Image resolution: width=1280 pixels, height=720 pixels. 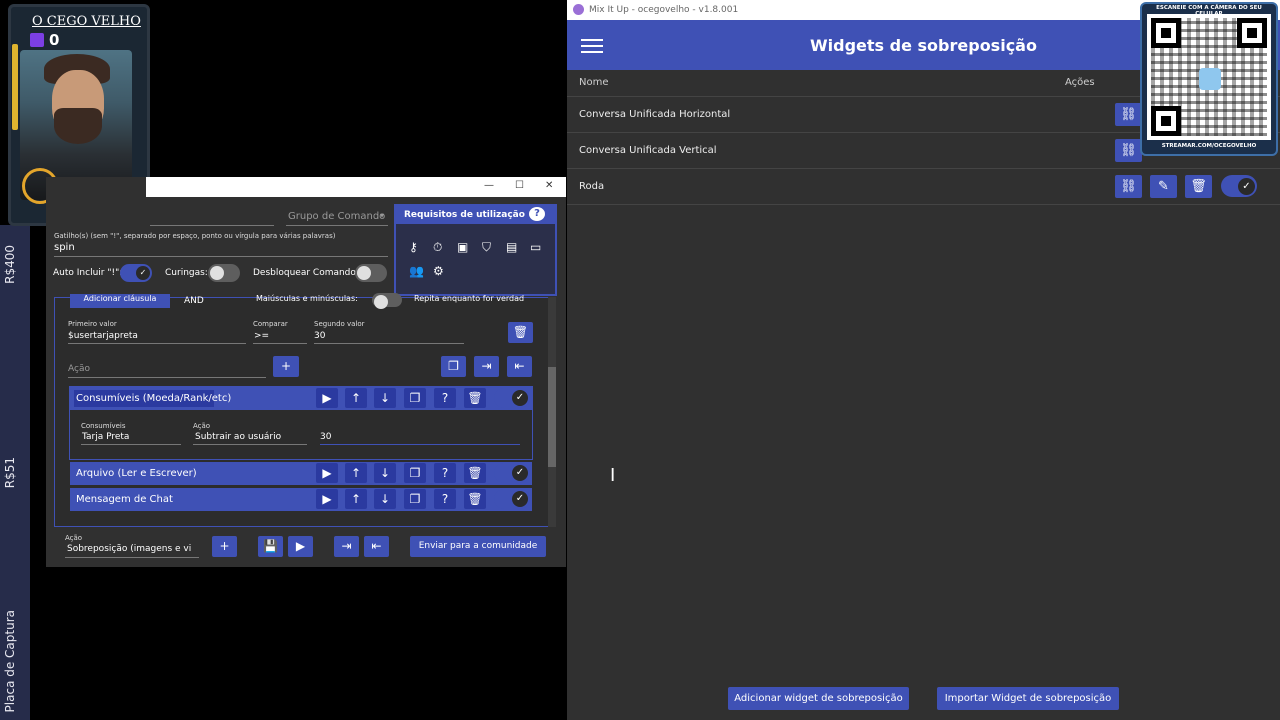 I want to click on action-label: Ação, so click(x=202, y=426).